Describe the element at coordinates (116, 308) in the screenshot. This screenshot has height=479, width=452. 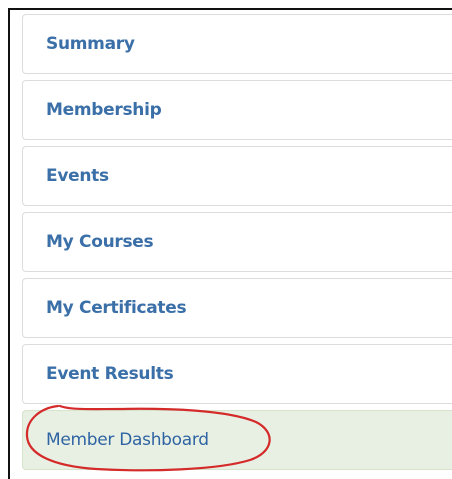
I see `sidebar-item-label: My Certificates` at that location.